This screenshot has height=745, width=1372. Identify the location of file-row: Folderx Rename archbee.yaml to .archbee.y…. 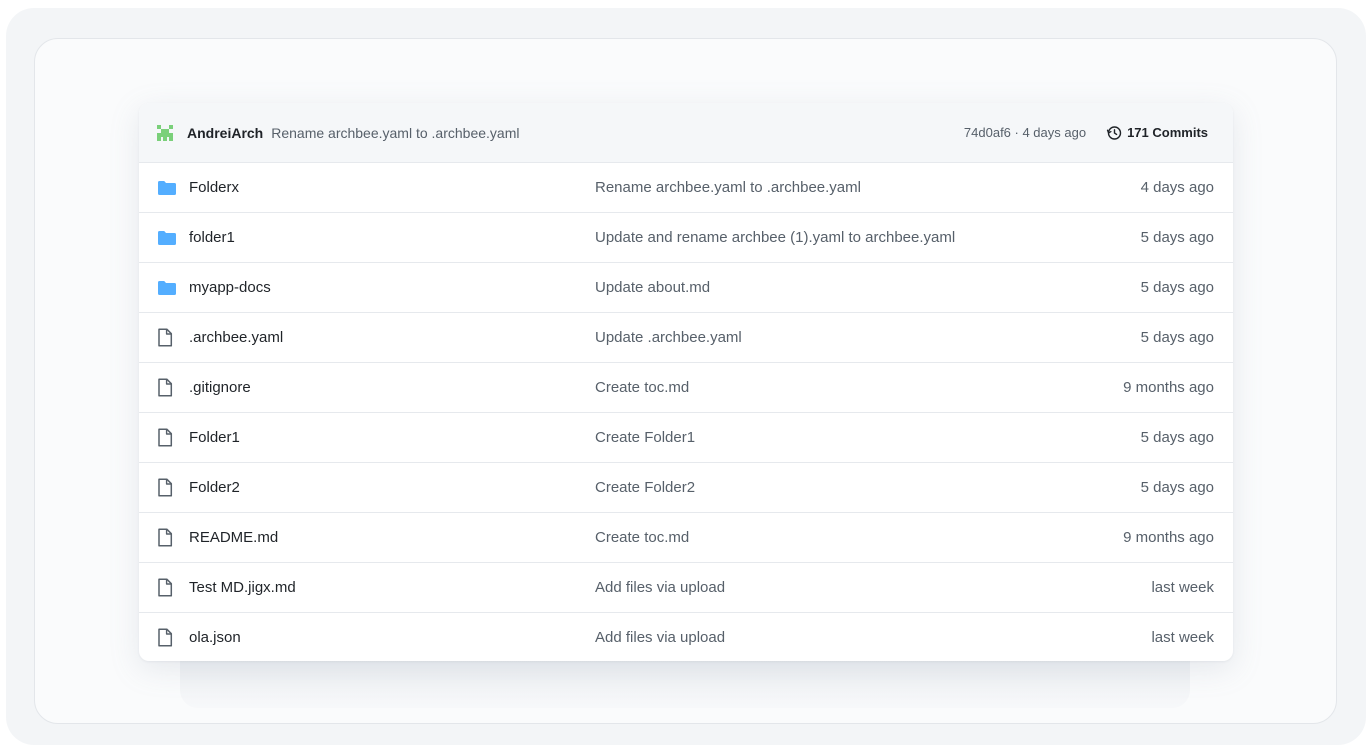
(686, 188).